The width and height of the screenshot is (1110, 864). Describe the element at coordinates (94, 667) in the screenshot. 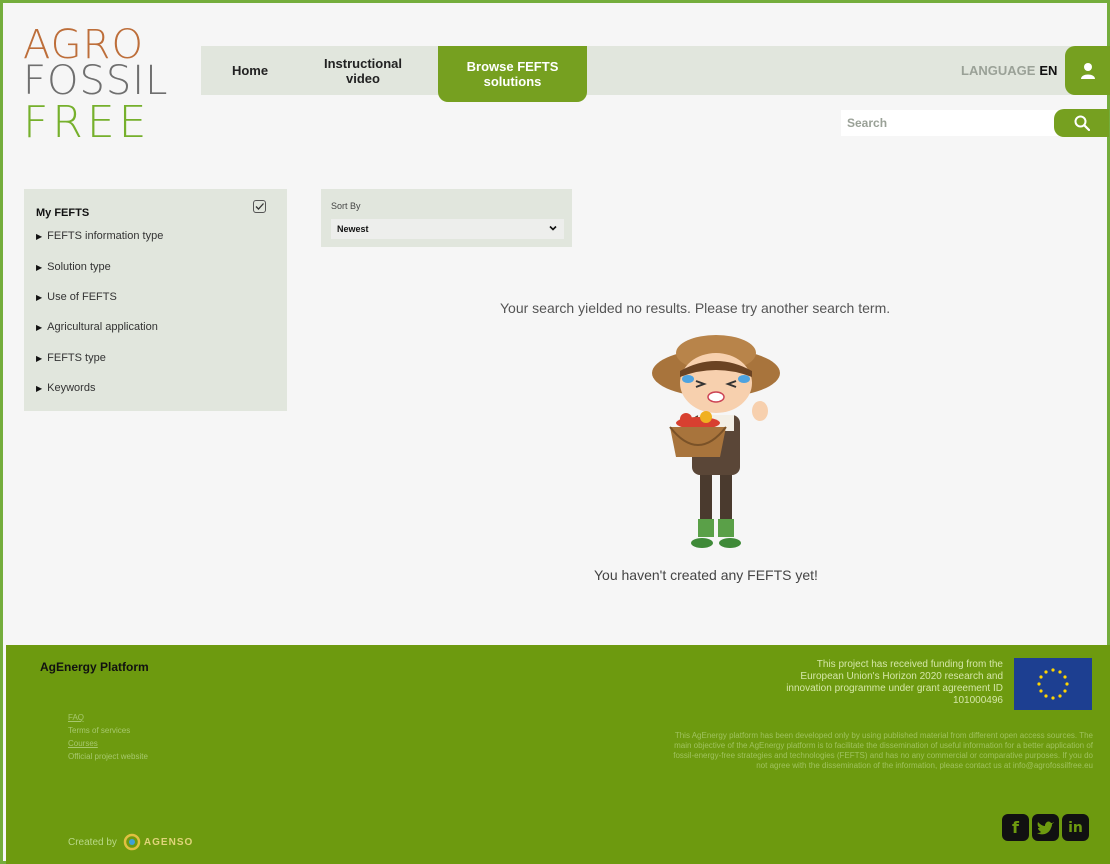

I see `footer-title: AgEnergy Platform` at that location.